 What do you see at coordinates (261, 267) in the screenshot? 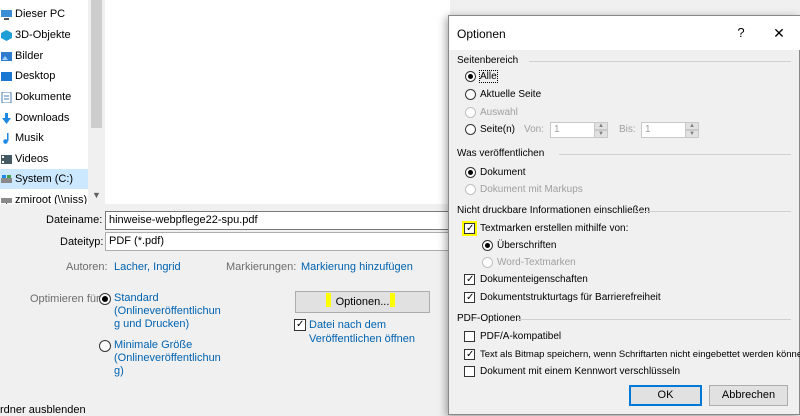
I see `tags-label: Markierungen:` at bounding box center [261, 267].